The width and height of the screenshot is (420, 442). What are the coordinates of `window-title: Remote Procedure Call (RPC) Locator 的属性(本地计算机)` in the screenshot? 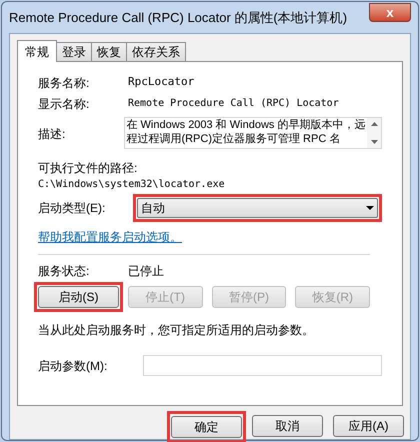 It's located at (178, 17).